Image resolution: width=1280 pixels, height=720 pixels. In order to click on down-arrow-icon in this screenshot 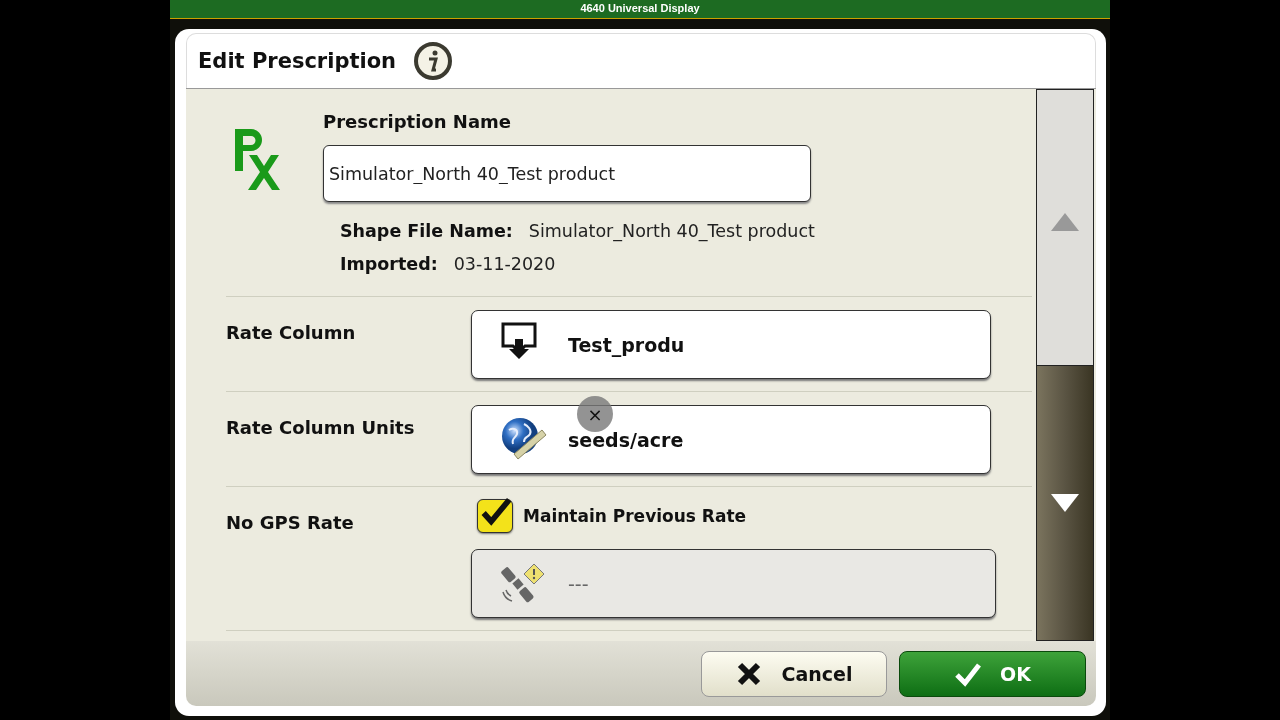, I will do `click(1065, 502)`.